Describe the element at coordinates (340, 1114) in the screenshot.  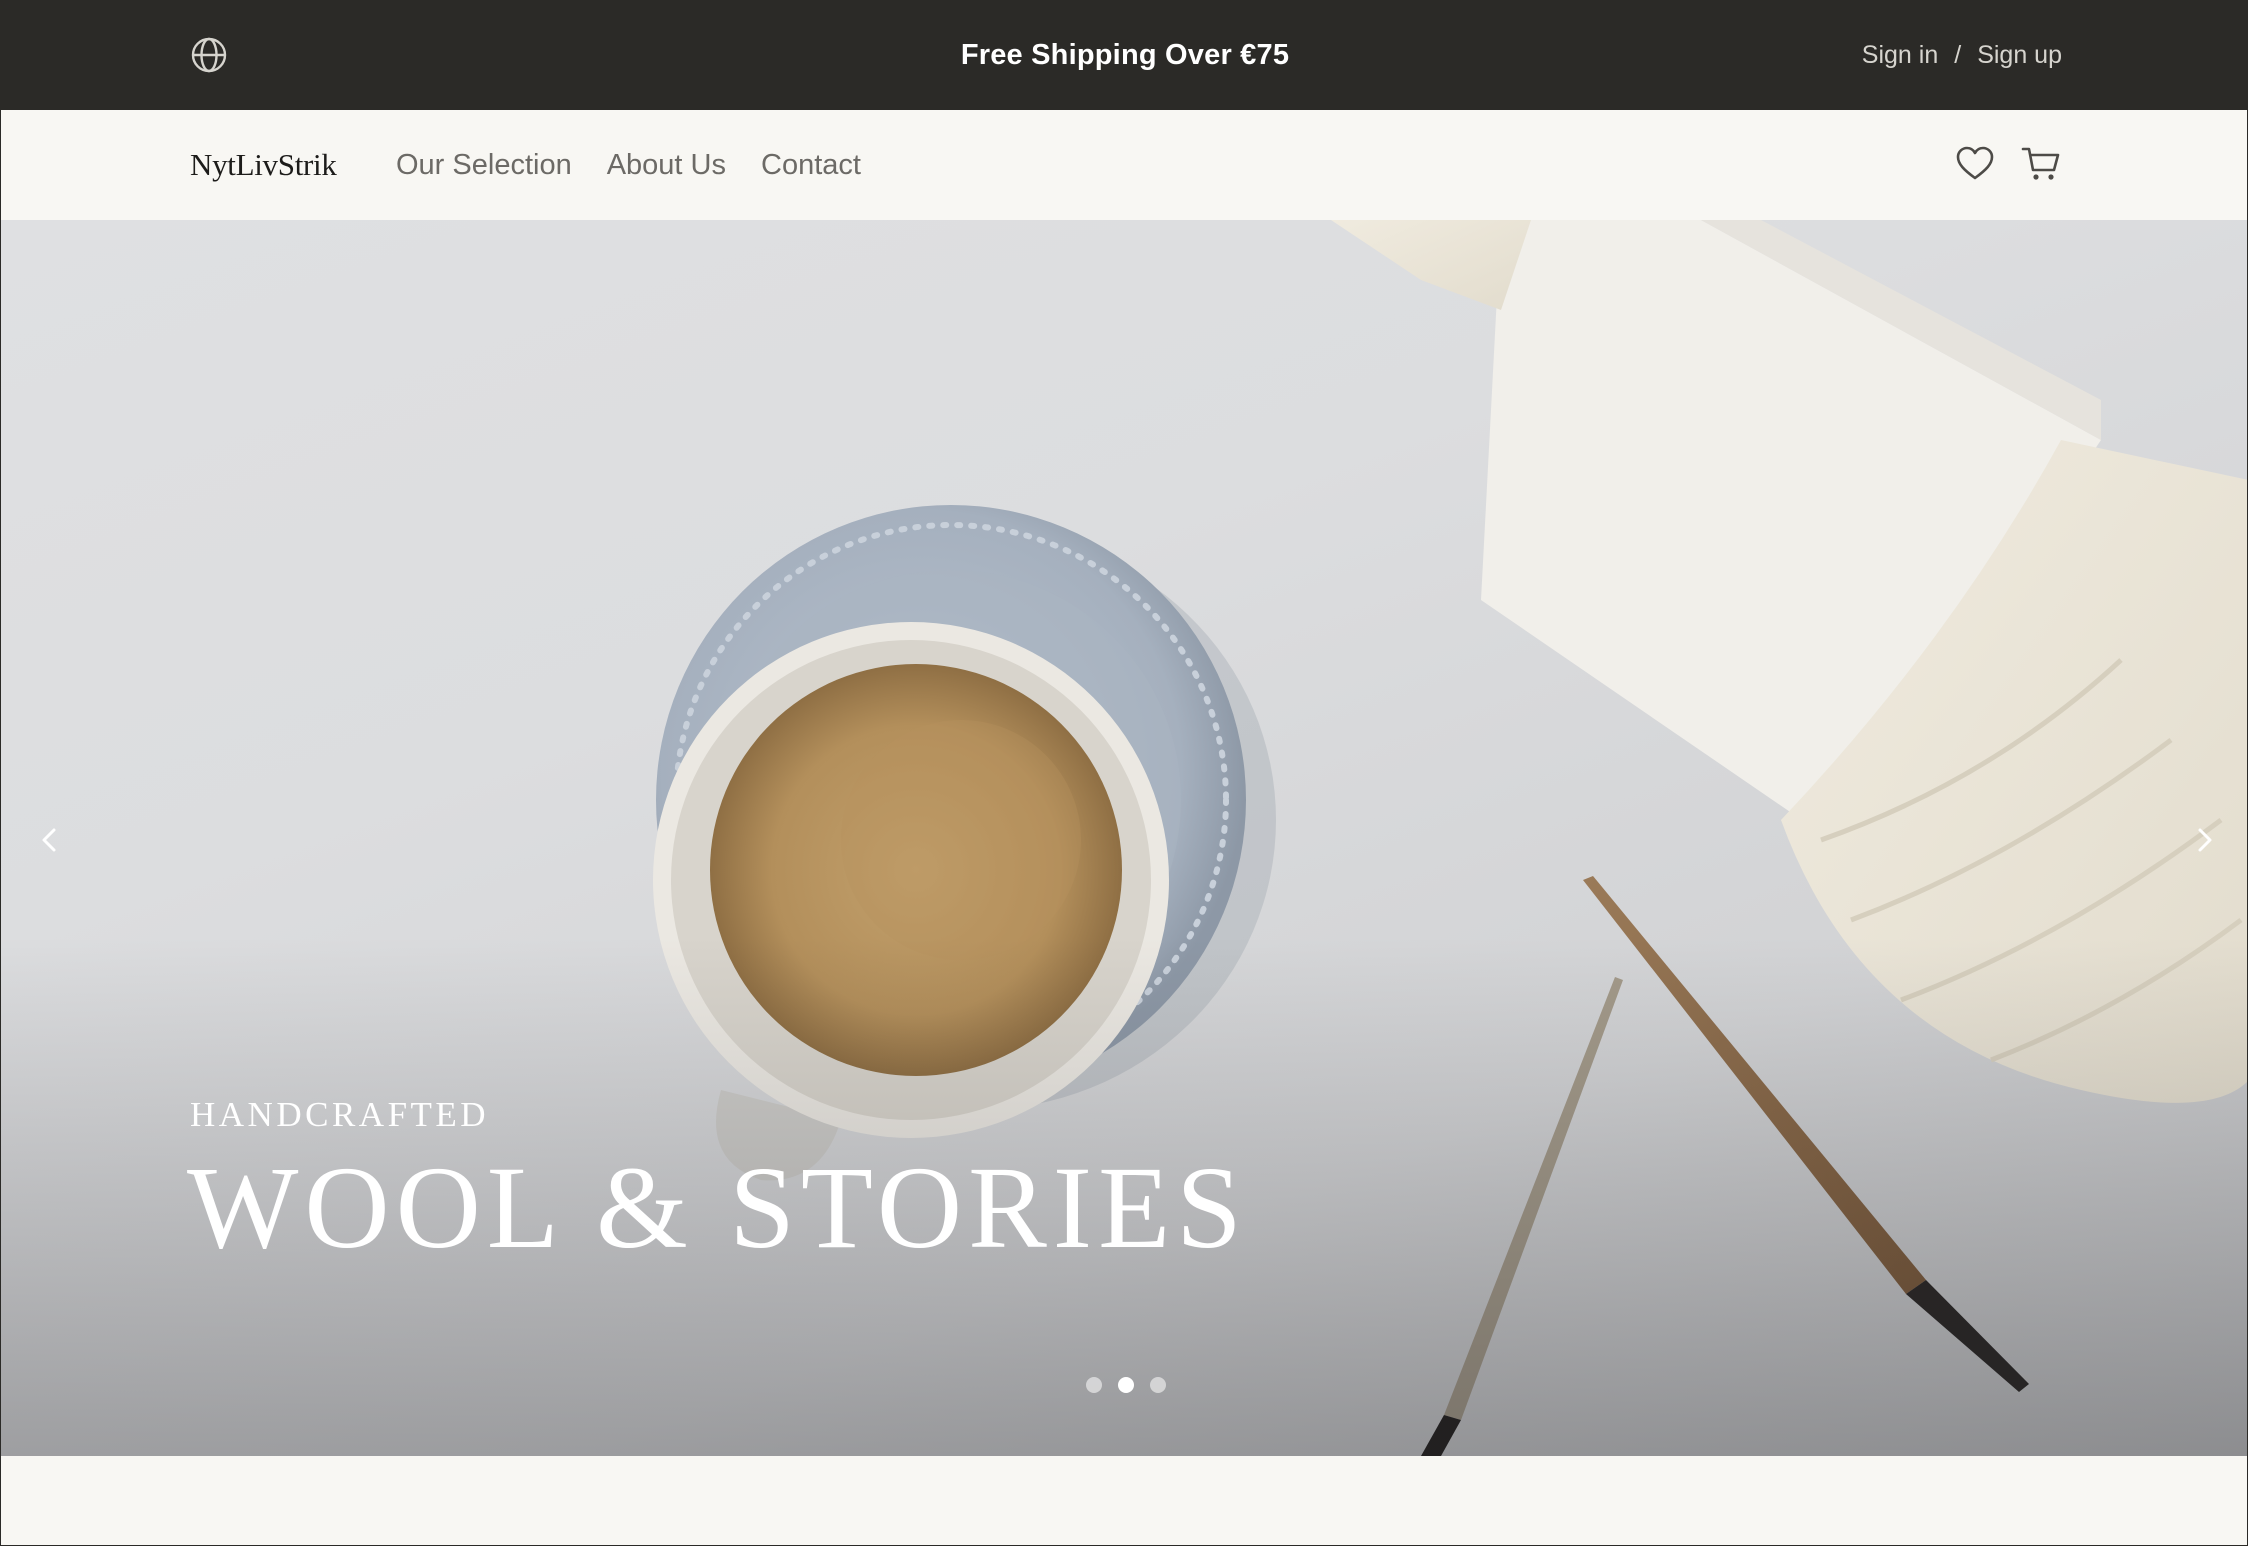
I see `hero-eyebrow: HANDCRAFTED` at that location.